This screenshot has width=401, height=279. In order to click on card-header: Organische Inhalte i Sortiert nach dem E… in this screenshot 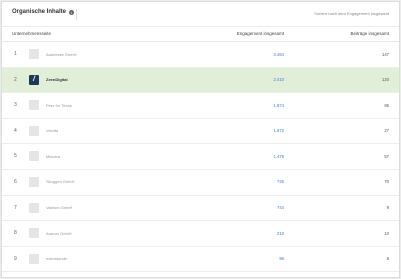, I will do `click(200, 14)`.